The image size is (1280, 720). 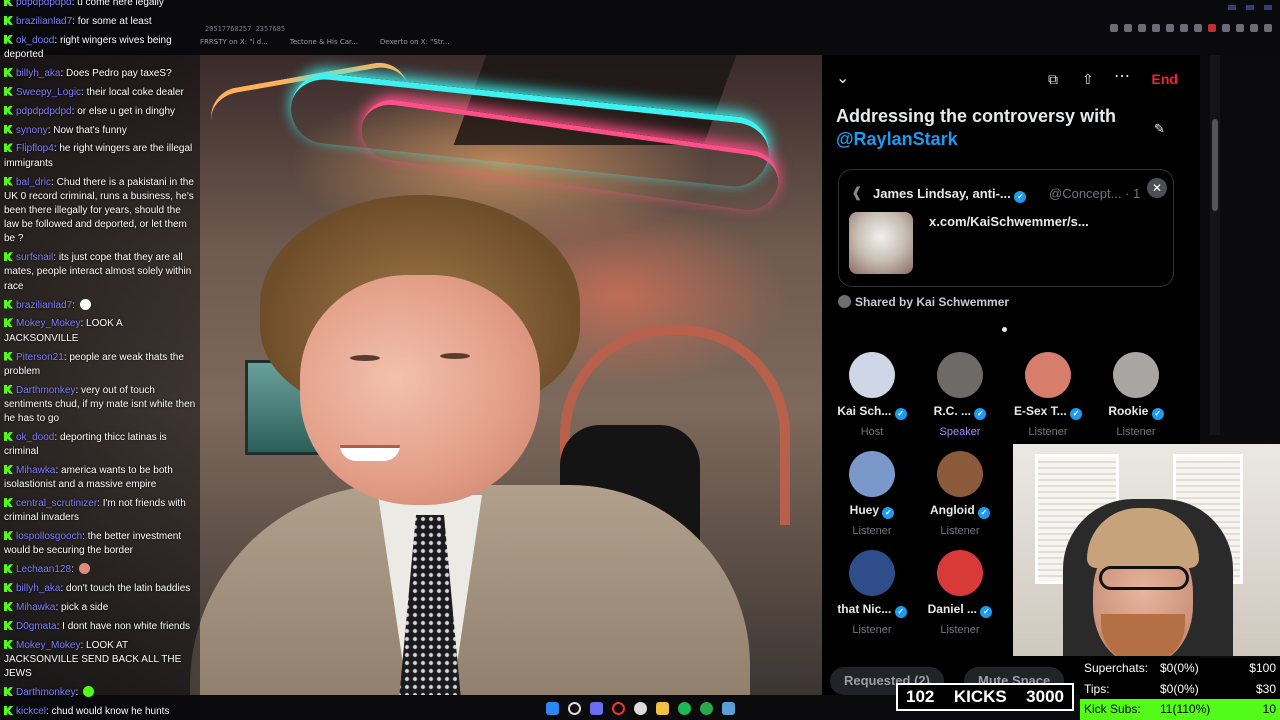 I want to click on space-participant: R.C. ... ✓ Speaker, so click(x=960, y=395).